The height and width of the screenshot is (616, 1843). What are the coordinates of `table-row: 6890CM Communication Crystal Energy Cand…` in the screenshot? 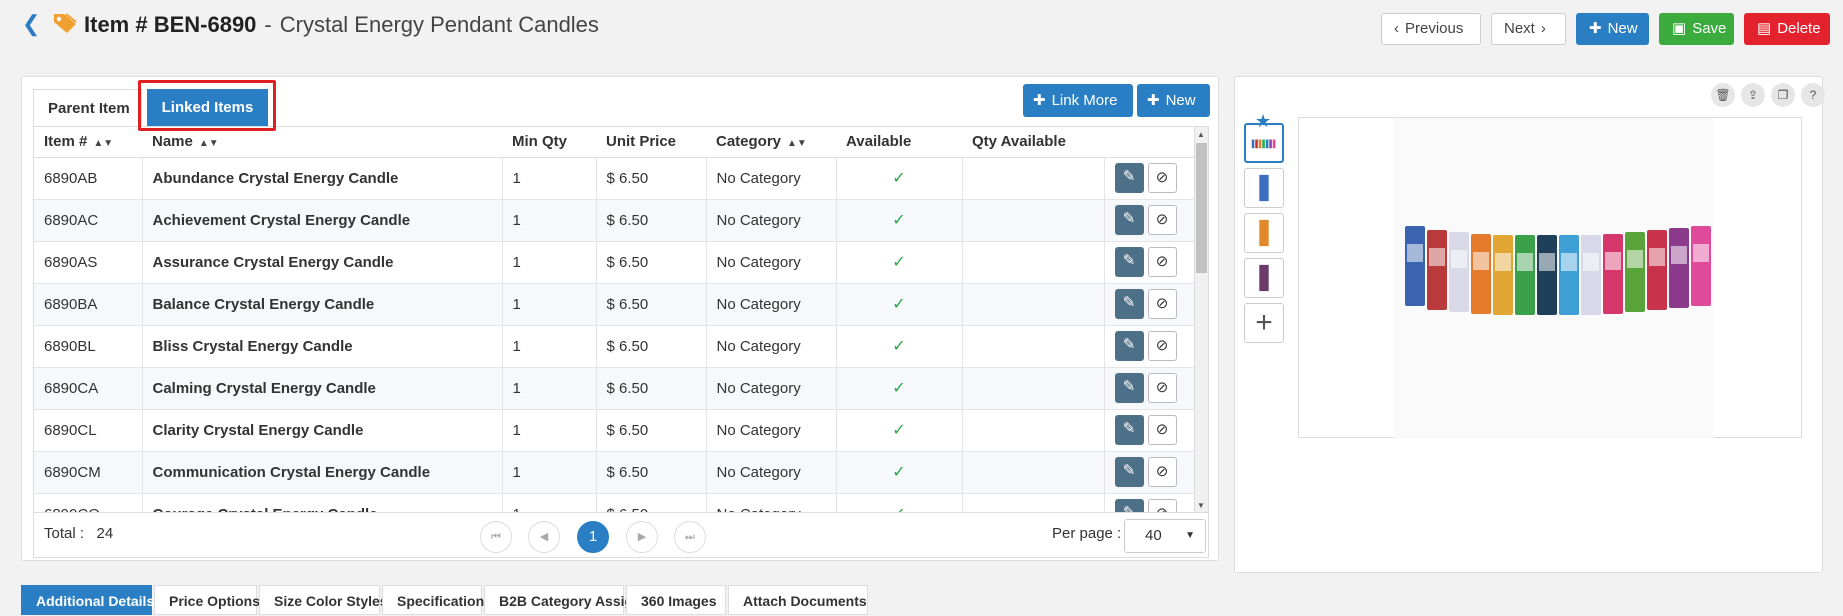 It's located at (616, 472).